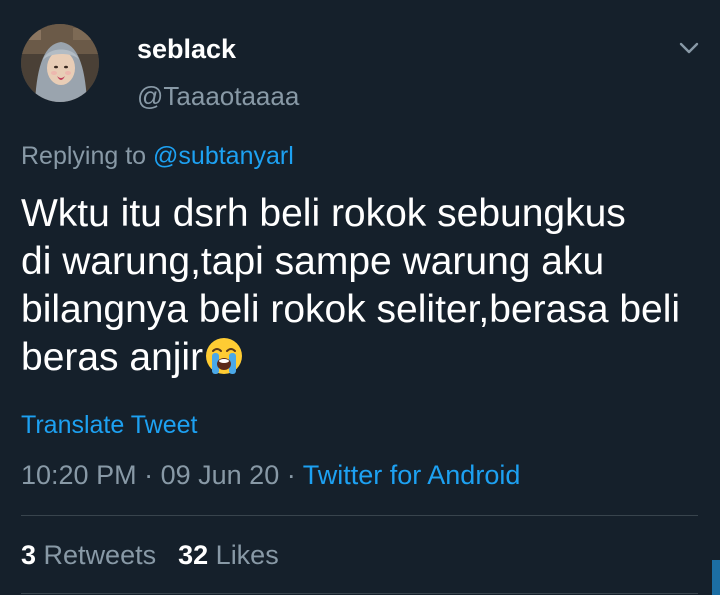  Describe the element at coordinates (112, 357) in the screenshot. I see `tweet-text-line: beras anjir` at that location.